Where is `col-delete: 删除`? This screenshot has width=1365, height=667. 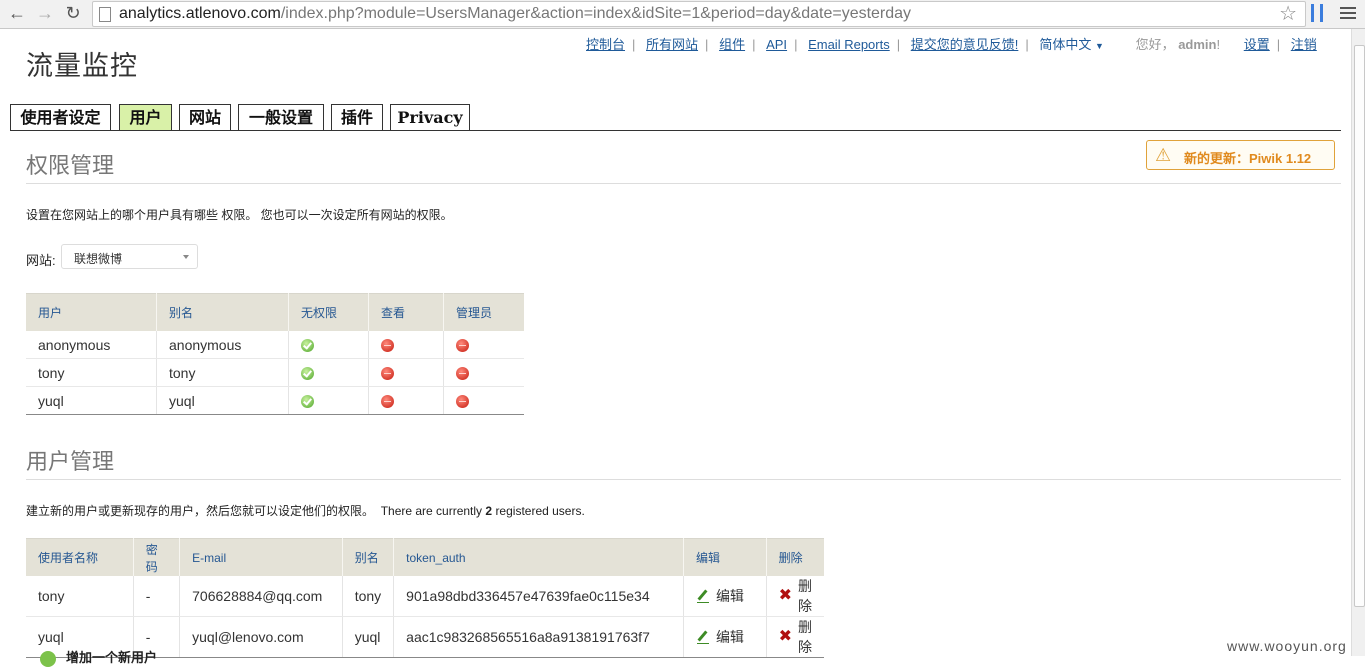 col-delete: 删除 is located at coordinates (795, 557).